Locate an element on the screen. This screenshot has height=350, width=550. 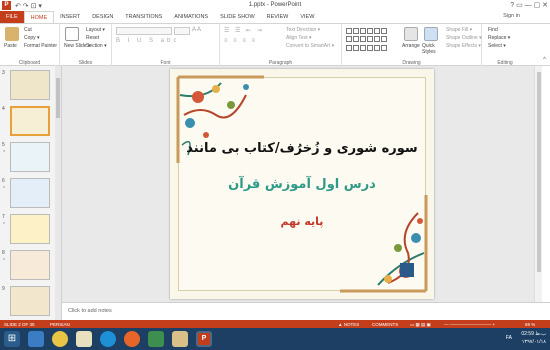
align-icons: ≡ ≡ ≡ ≡ is located at coordinates (240, 41).